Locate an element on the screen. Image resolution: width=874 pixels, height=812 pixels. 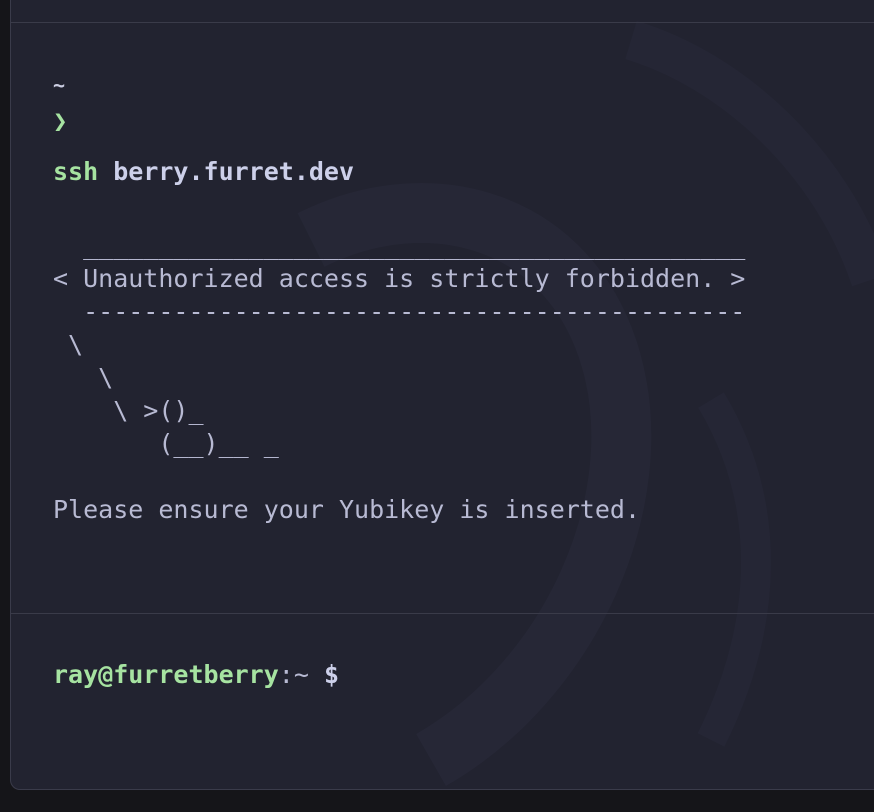
prompt-dollar: $ is located at coordinates (323, 674).